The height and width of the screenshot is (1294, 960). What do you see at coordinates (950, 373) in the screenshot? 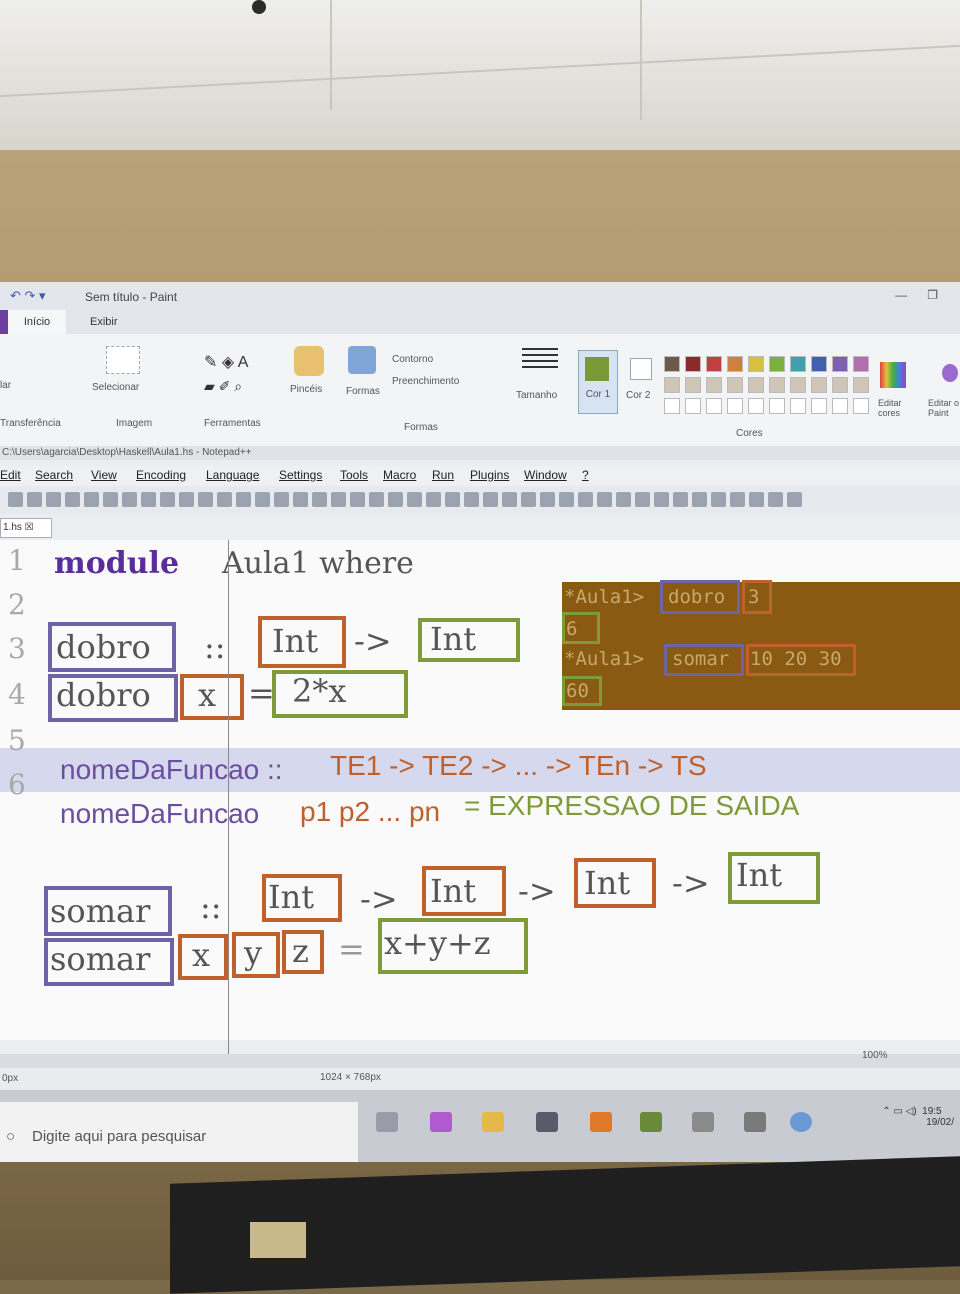
I see `paint3d-icon` at bounding box center [950, 373].